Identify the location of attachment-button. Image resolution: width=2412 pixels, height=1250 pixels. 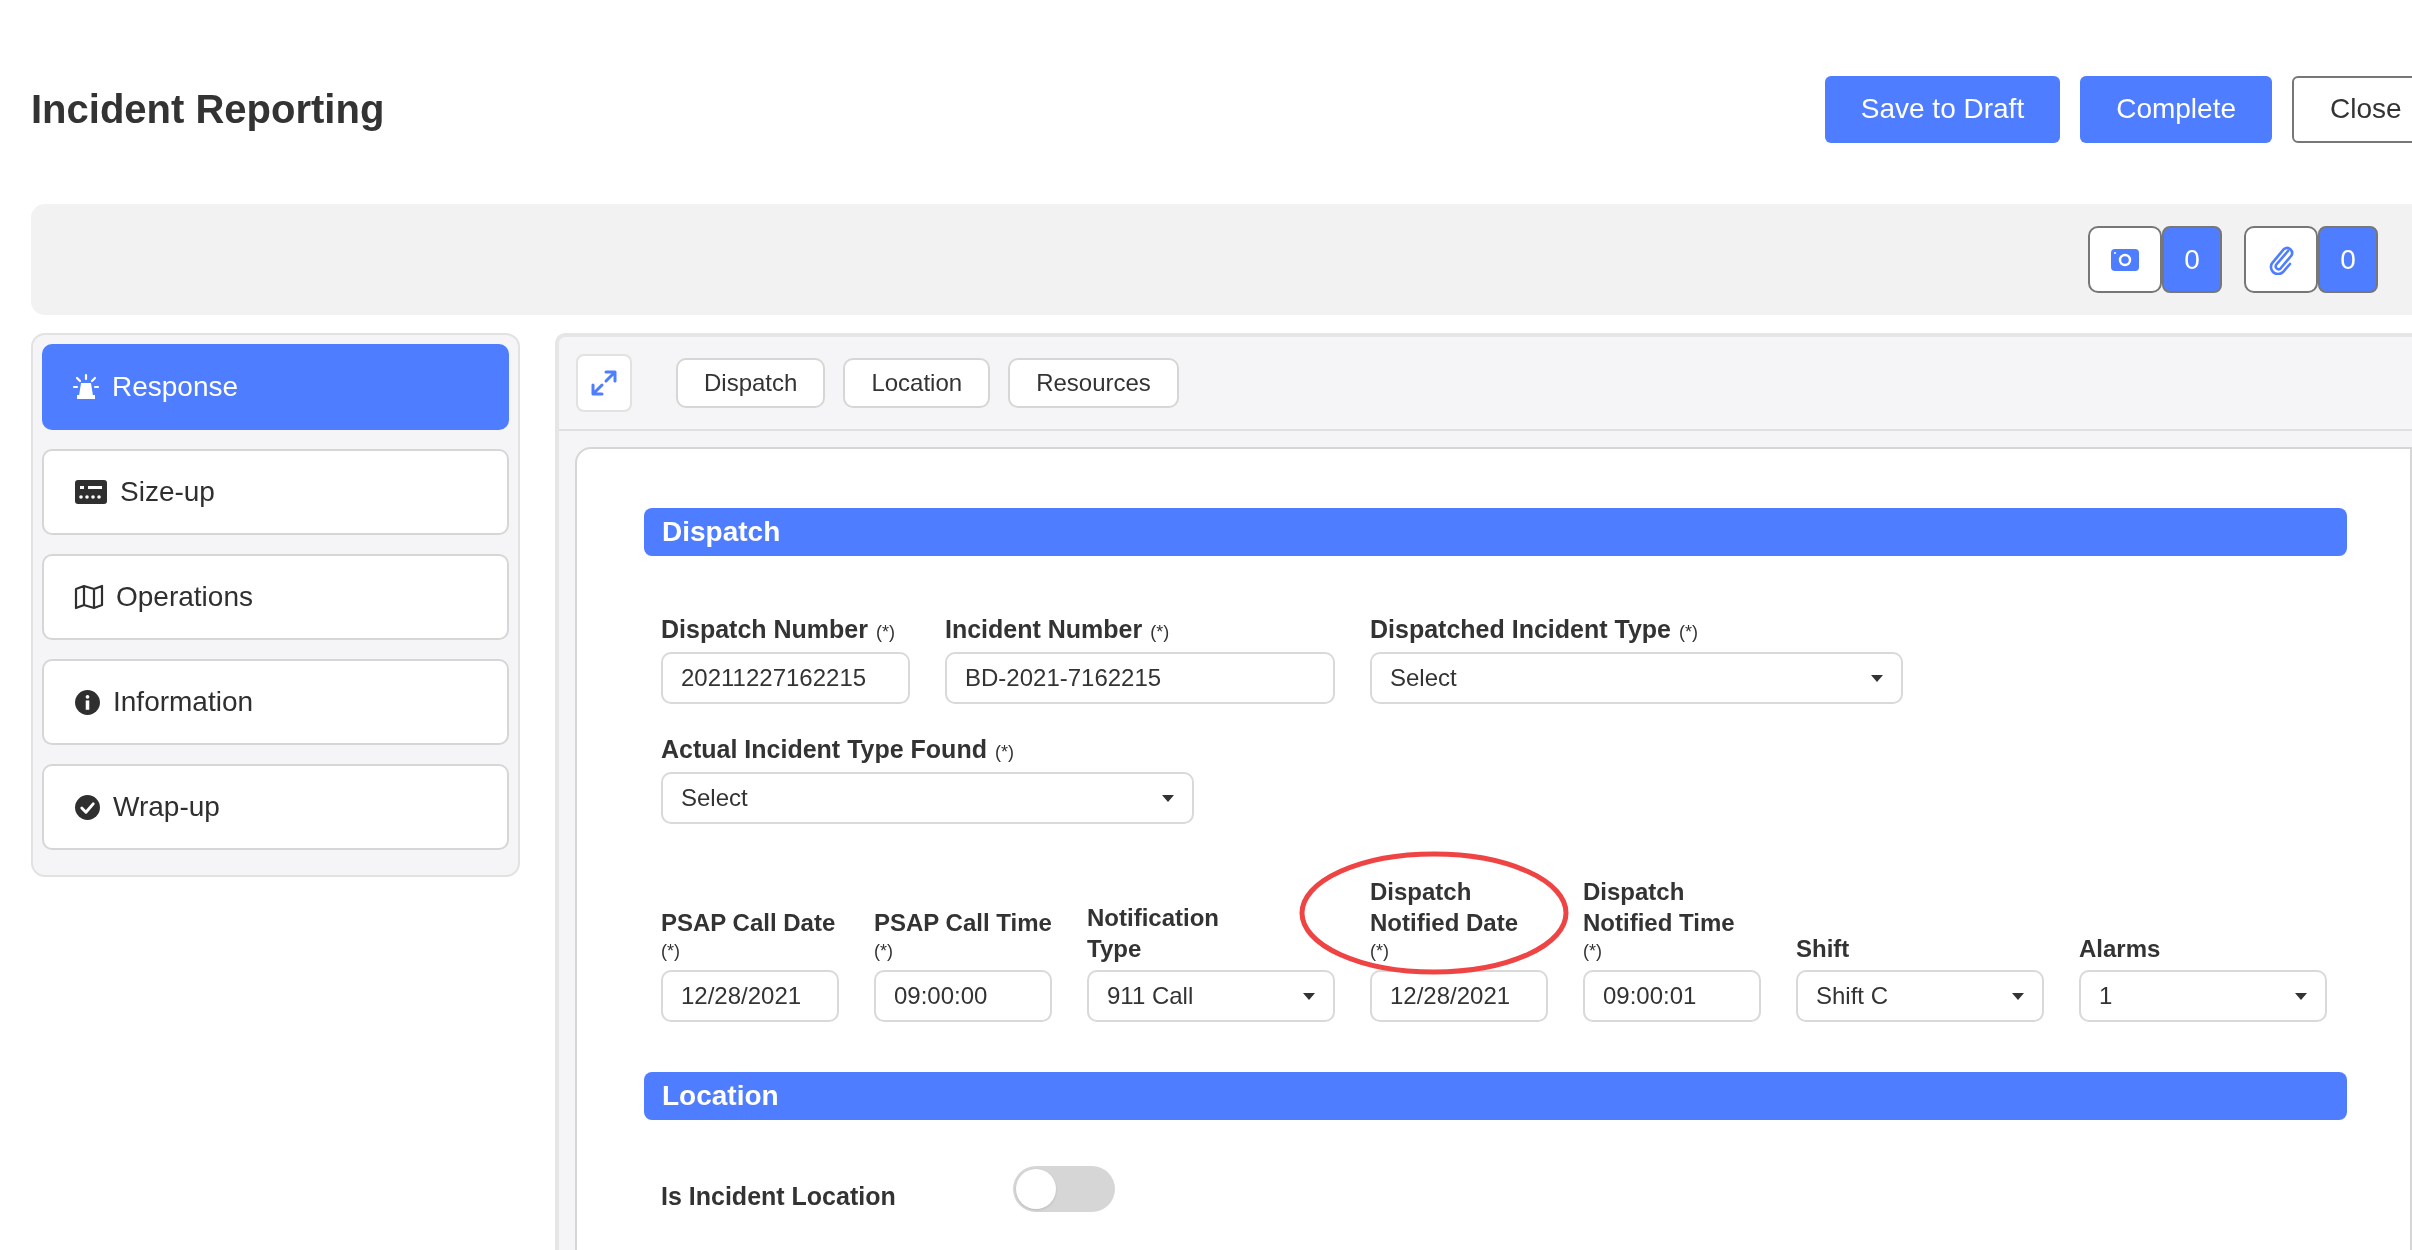
(2281, 259).